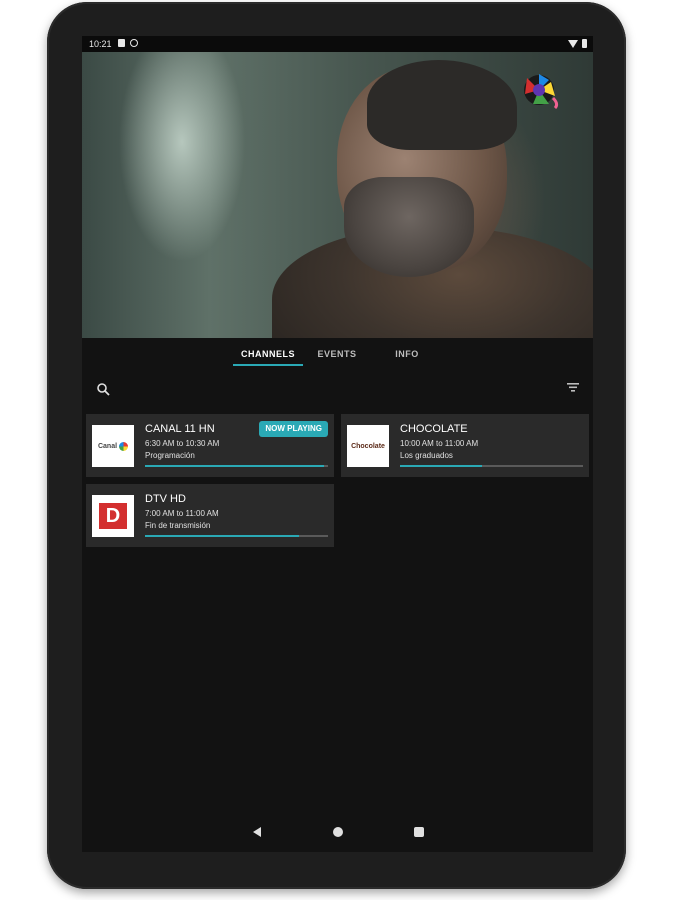  What do you see at coordinates (124, 446) in the screenshot?
I see `canal-logo-icon` at bounding box center [124, 446].